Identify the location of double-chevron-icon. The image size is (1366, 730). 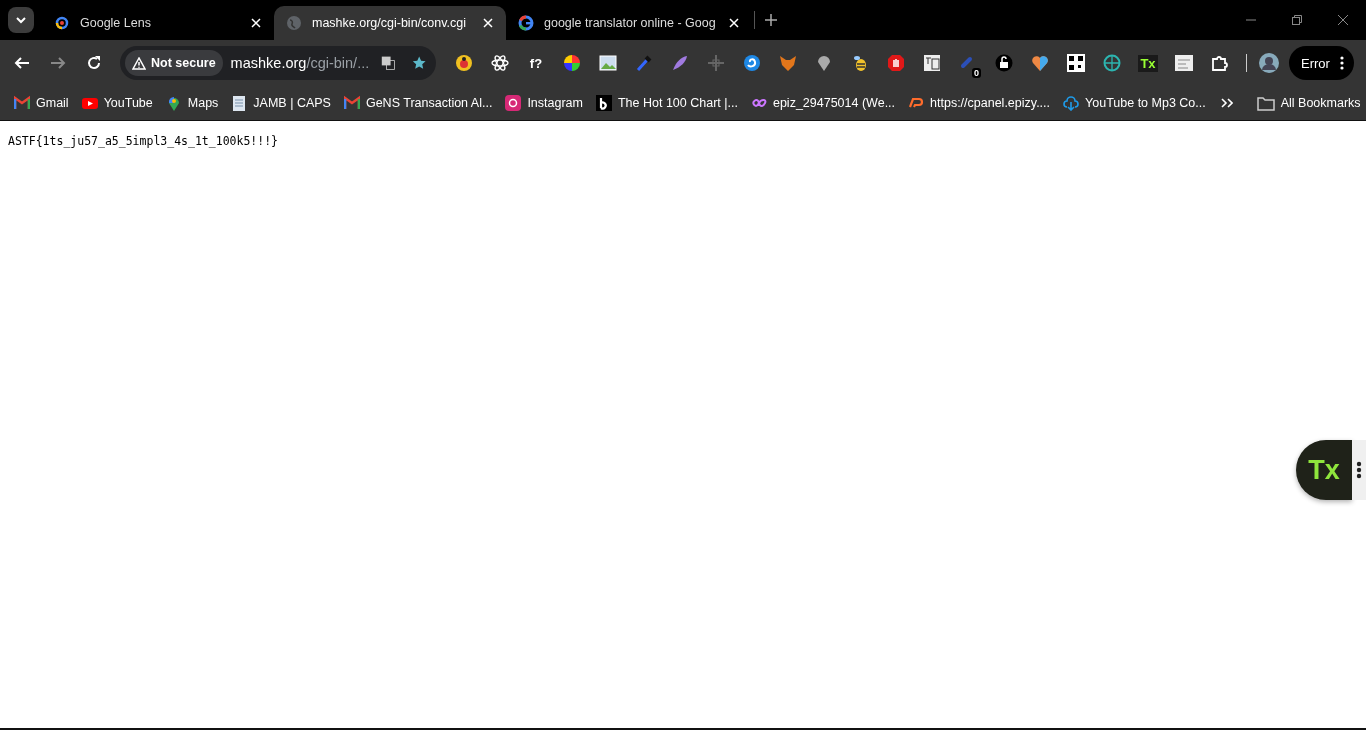
(1226, 103).